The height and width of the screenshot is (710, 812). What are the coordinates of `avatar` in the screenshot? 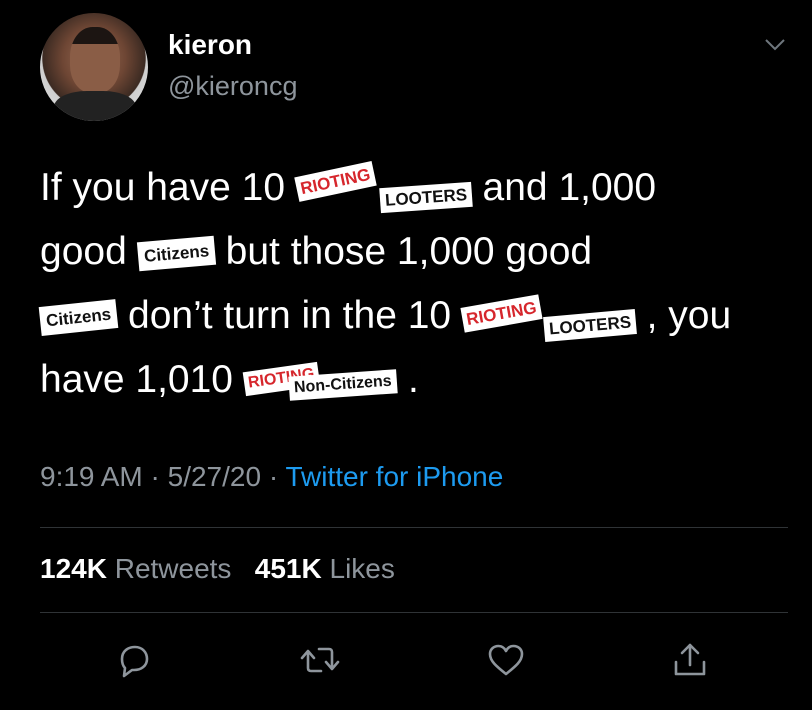 It's located at (94, 67).